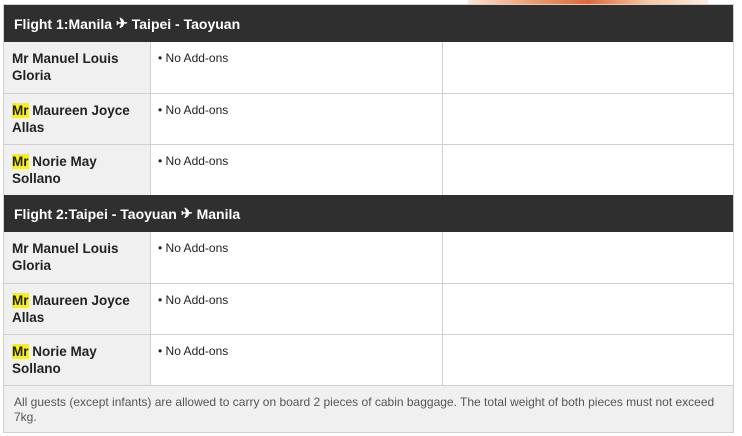  I want to click on flight-1-destination: Taipei - Taoyuan, so click(186, 23).